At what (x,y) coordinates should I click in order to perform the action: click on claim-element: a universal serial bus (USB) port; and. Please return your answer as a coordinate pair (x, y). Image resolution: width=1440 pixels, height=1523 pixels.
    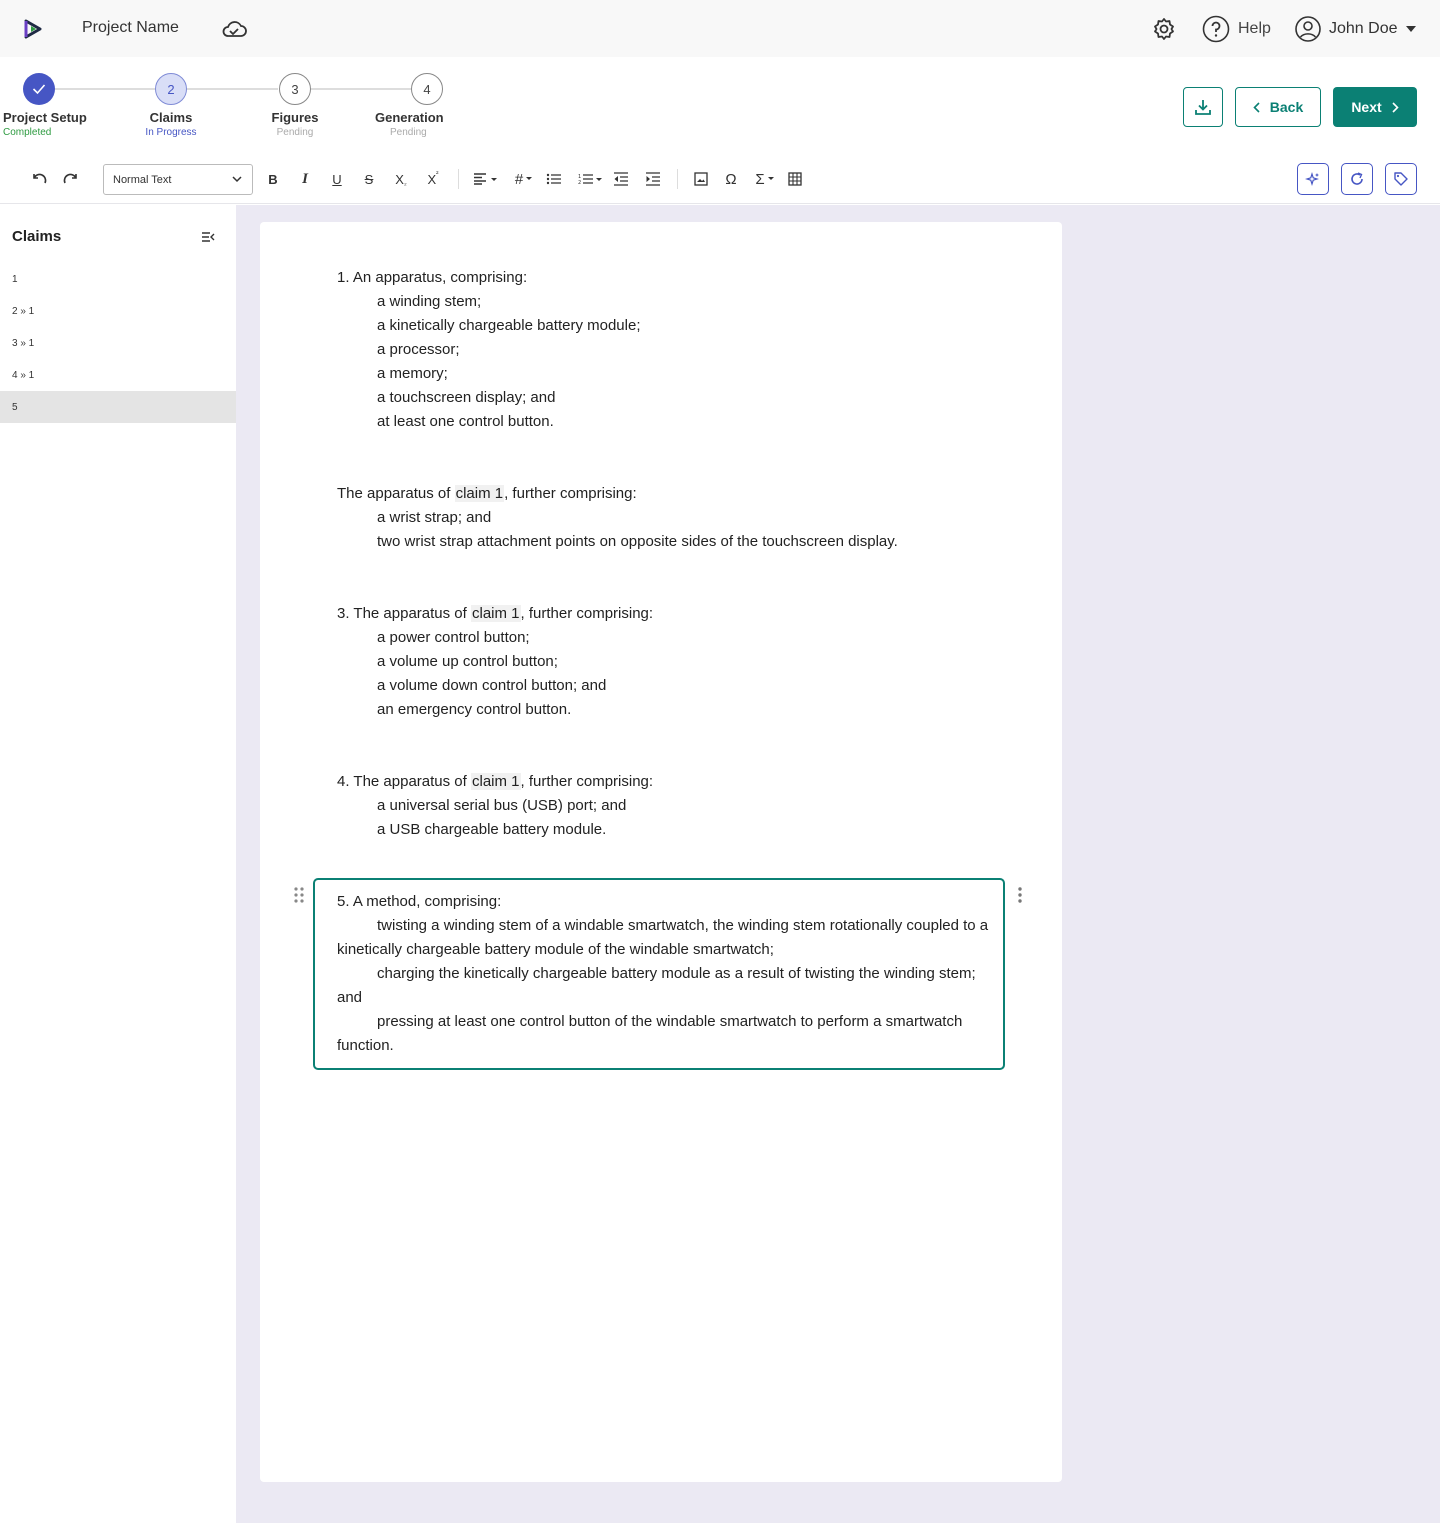
    Looking at the image, I should click on (502, 805).